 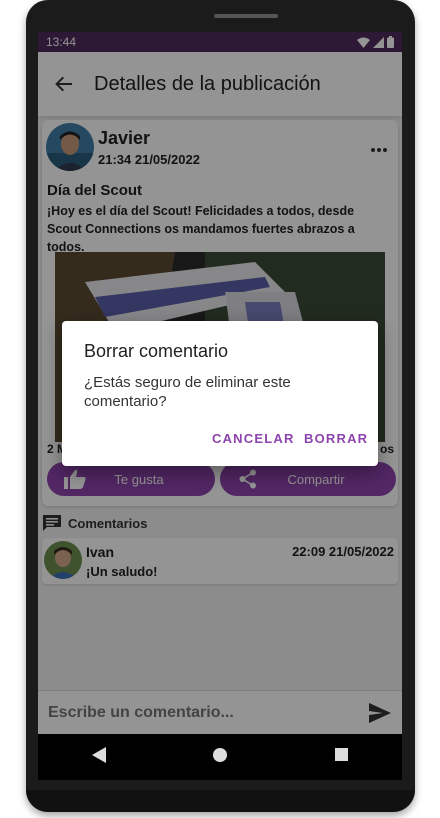 What do you see at coordinates (336, 438) in the screenshot?
I see `delete-button: BORRAR` at bounding box center [336, 438].